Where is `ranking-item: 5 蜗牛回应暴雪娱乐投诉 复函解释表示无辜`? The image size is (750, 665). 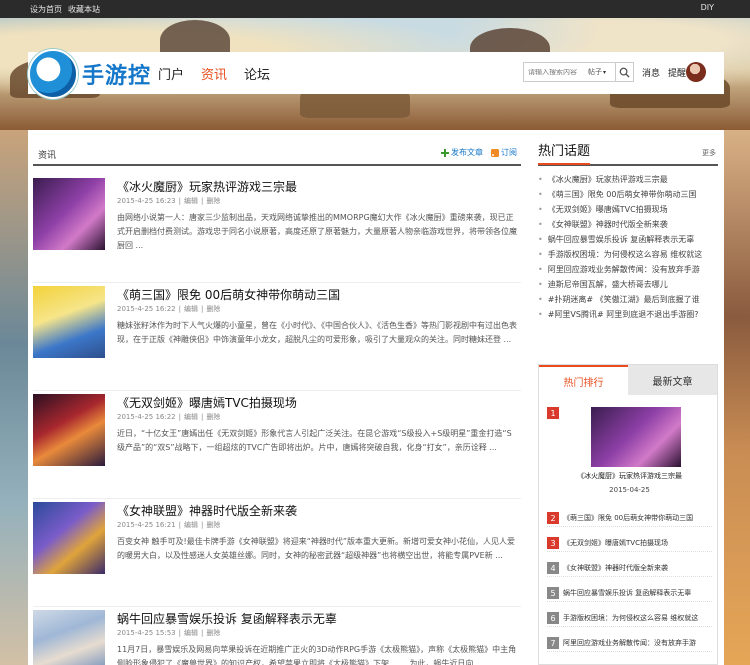 ranking-item: 5 蜗牛回应暴雪娱乐投诉 复函解释表示无辜 is located at coordinates (629, 594).